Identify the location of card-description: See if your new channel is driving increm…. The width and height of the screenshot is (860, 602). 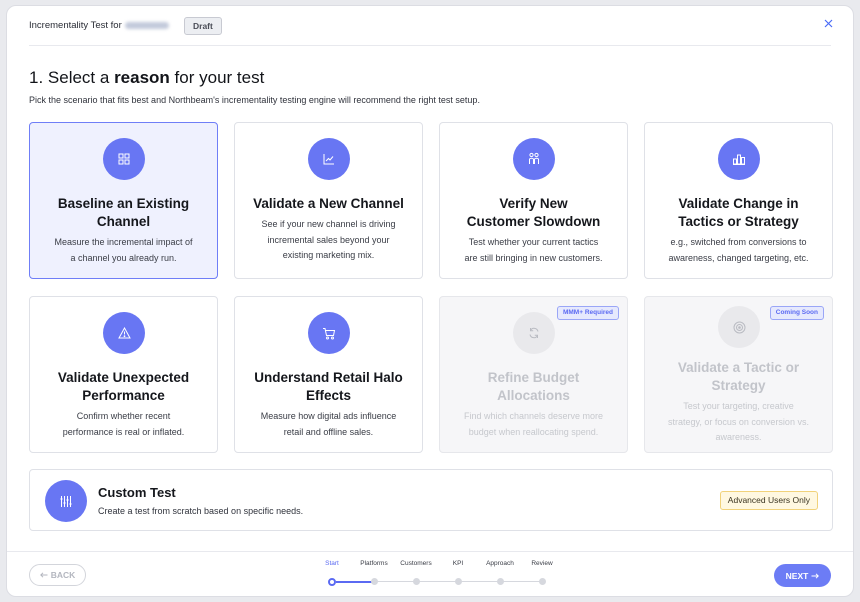
(328, 239).